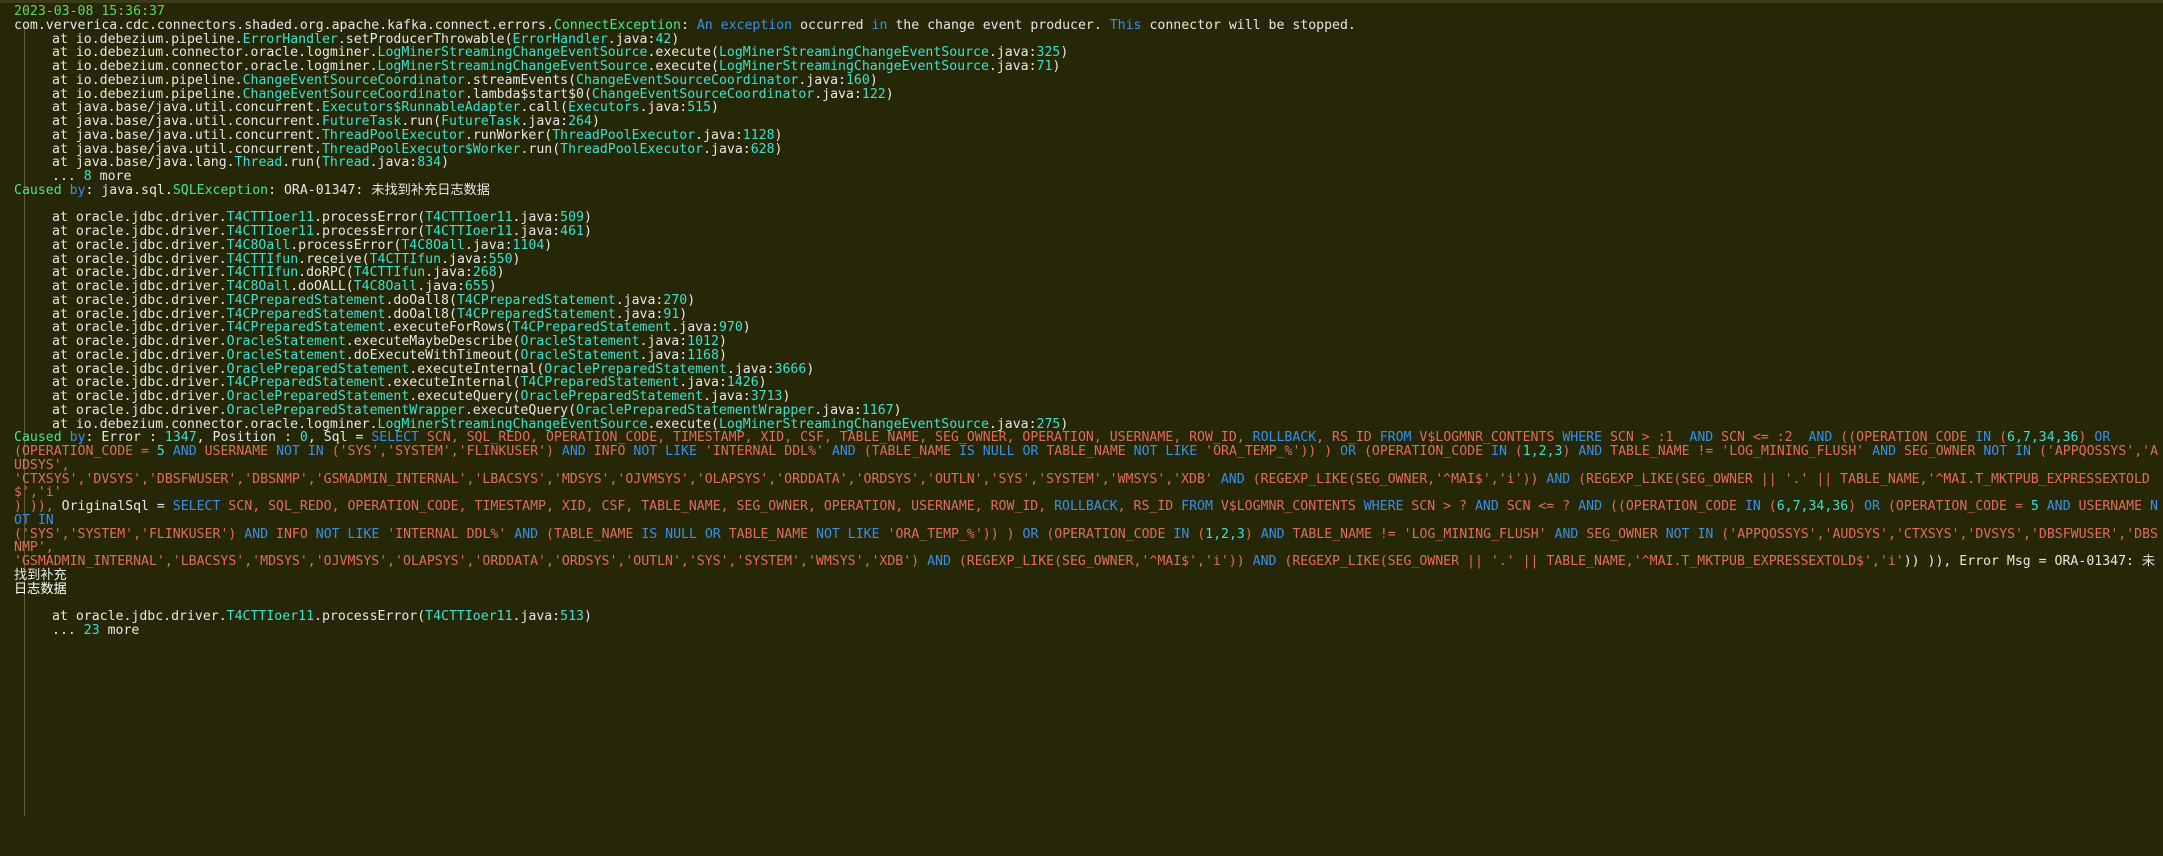 The height and width of the screenshot is (856, 2163). What do you see at coordinates (322, 286) in the screenshot?
I see `log-token: .doOALL(` at bounding box center [322, 286].